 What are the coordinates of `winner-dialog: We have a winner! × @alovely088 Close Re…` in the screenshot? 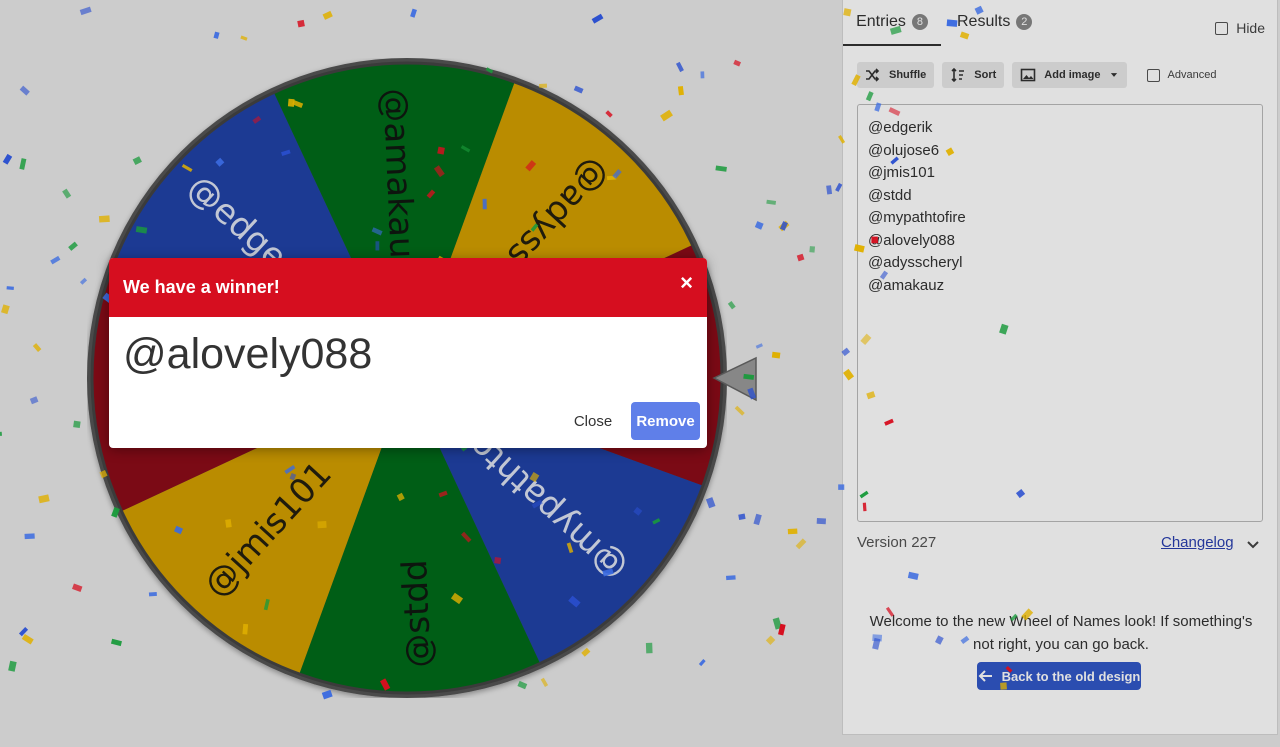 It's located at (408, 353).